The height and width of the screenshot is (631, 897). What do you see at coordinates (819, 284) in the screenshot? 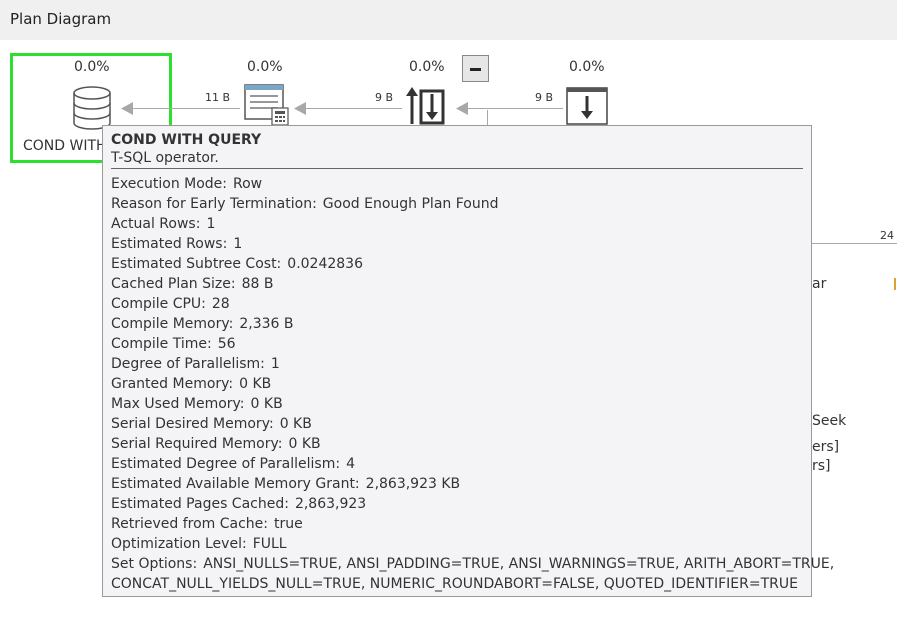
I see `node-label-fragment: ar` at bounding box center [819, 284].